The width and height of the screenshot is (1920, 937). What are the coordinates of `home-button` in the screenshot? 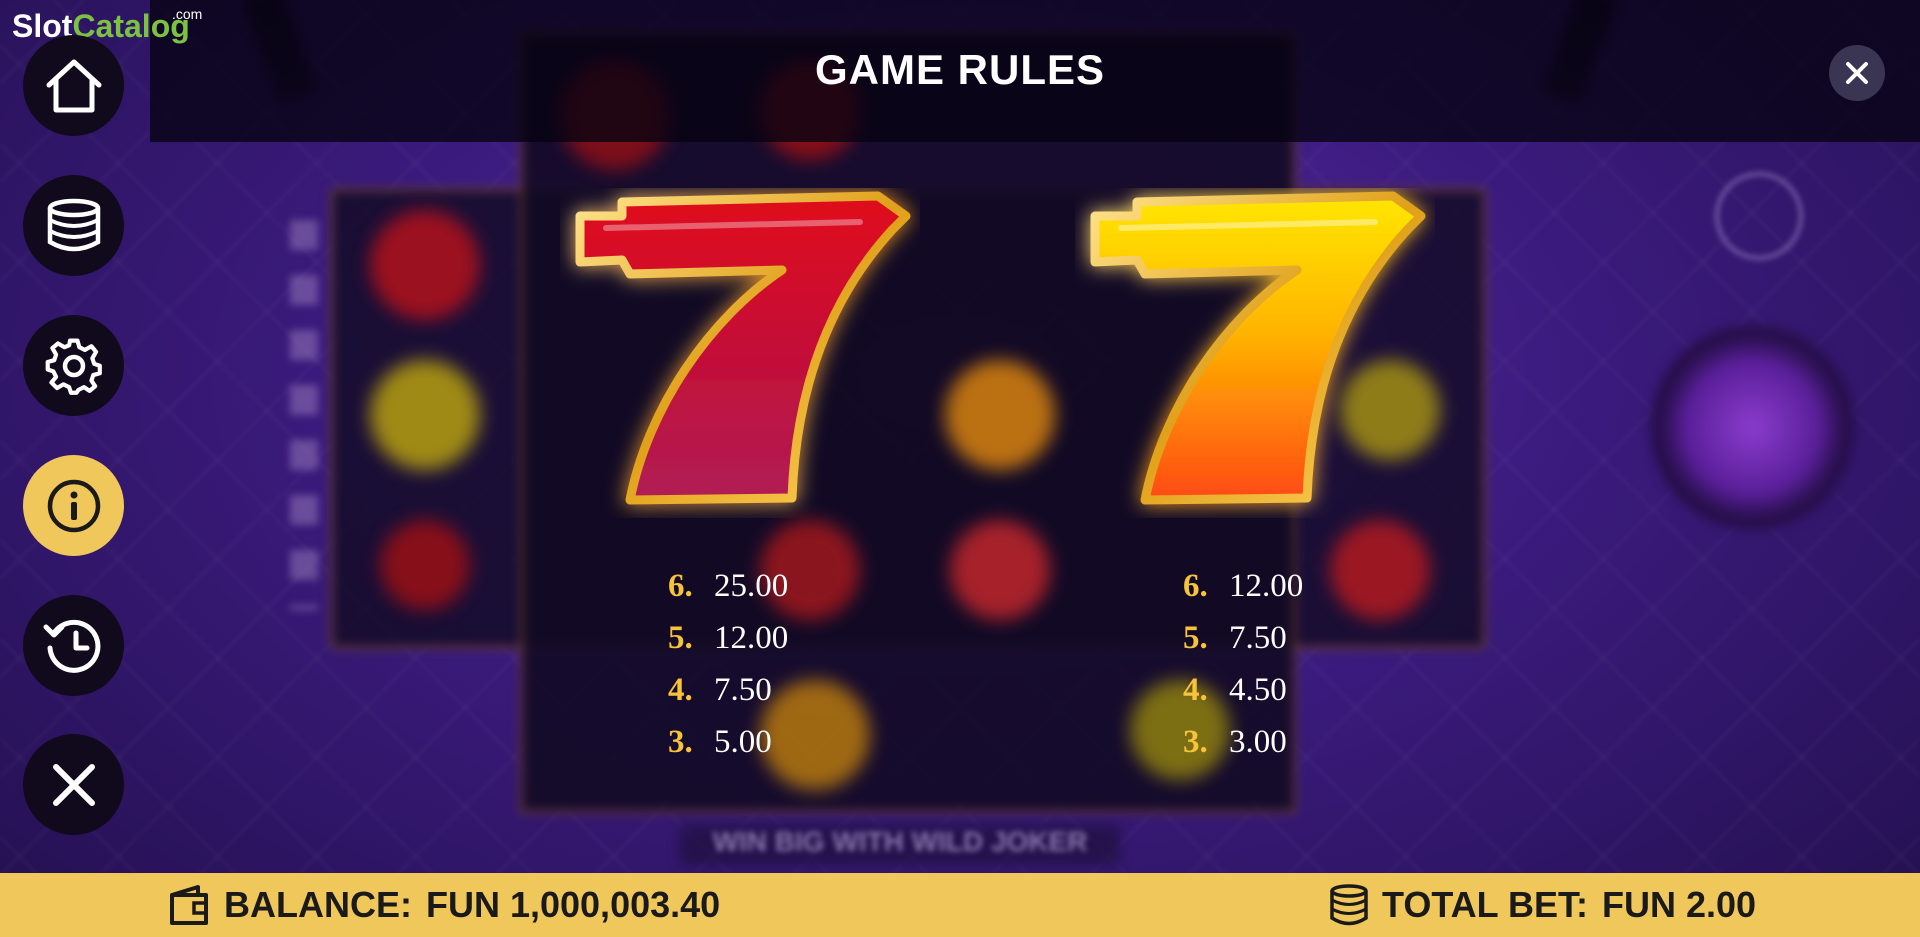 It's located at (73, 85).